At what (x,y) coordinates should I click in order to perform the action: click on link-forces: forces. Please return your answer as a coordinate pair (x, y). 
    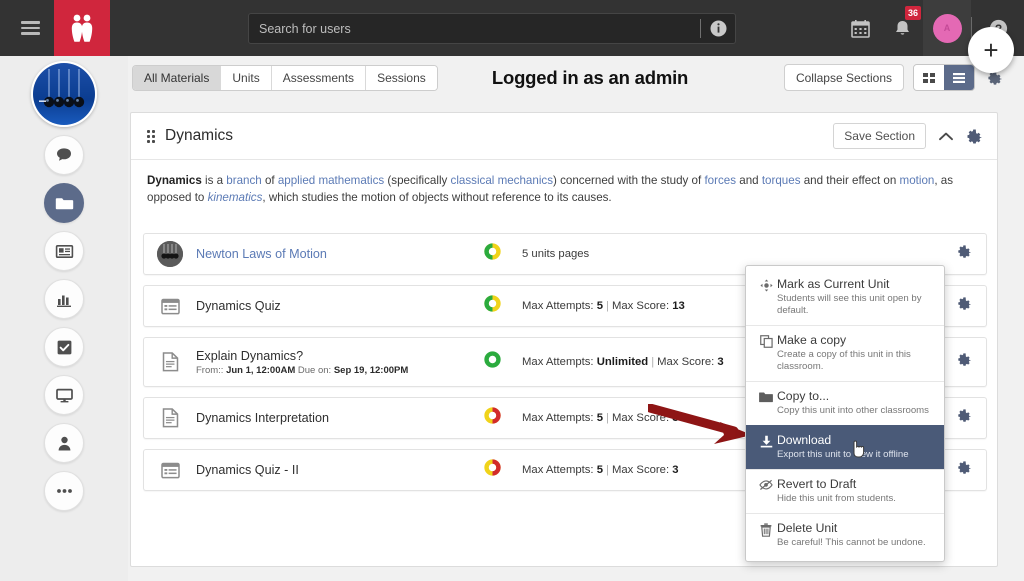
    Looking at the image, I should click on (720, 180).